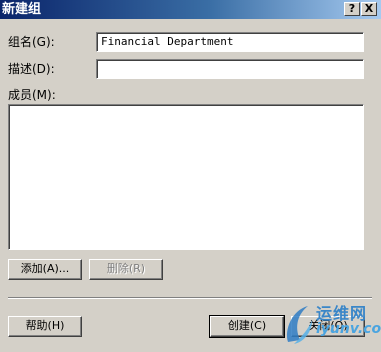 The image size is (381, 352). I want to click on watermark-url: iyunv.com, so click(348, 329).